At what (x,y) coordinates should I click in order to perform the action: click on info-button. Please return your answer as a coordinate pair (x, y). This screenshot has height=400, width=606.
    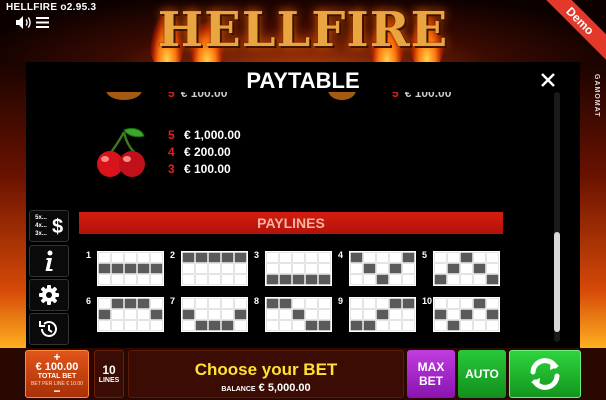
    Looking at the image, I should click on (49, 261).